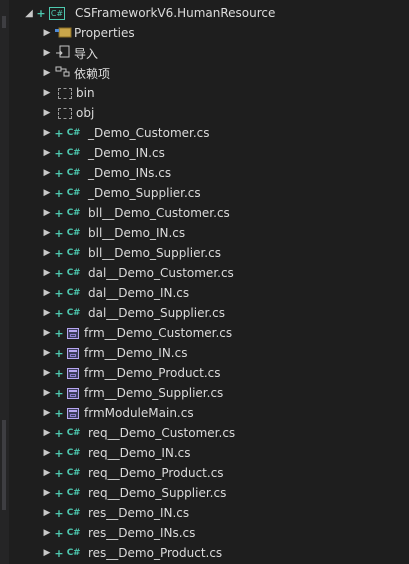 The width and height of the screenshot is (409, 564). I want to click on tree-item: ▶ + C# res__Demo_Product.cs, so click(131, 553).